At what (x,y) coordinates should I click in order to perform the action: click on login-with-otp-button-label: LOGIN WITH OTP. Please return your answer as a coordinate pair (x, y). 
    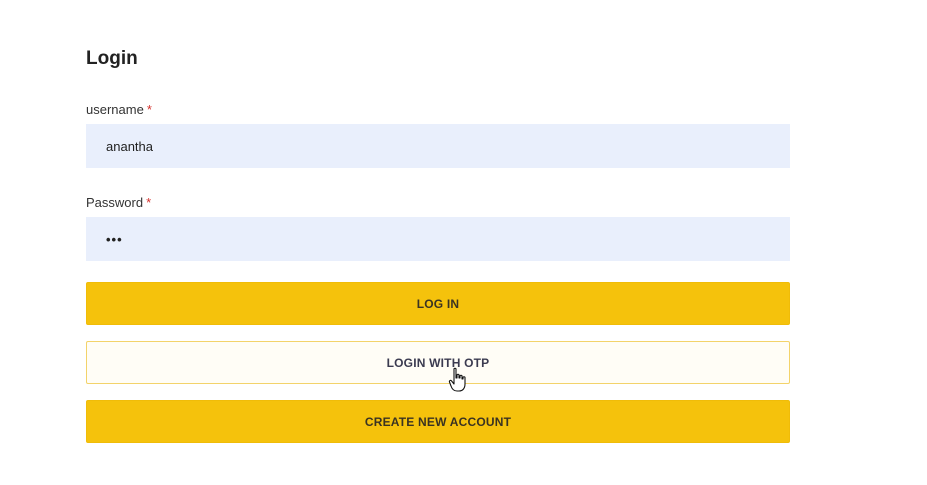
    Looking at the image, I should click on (438, 362).